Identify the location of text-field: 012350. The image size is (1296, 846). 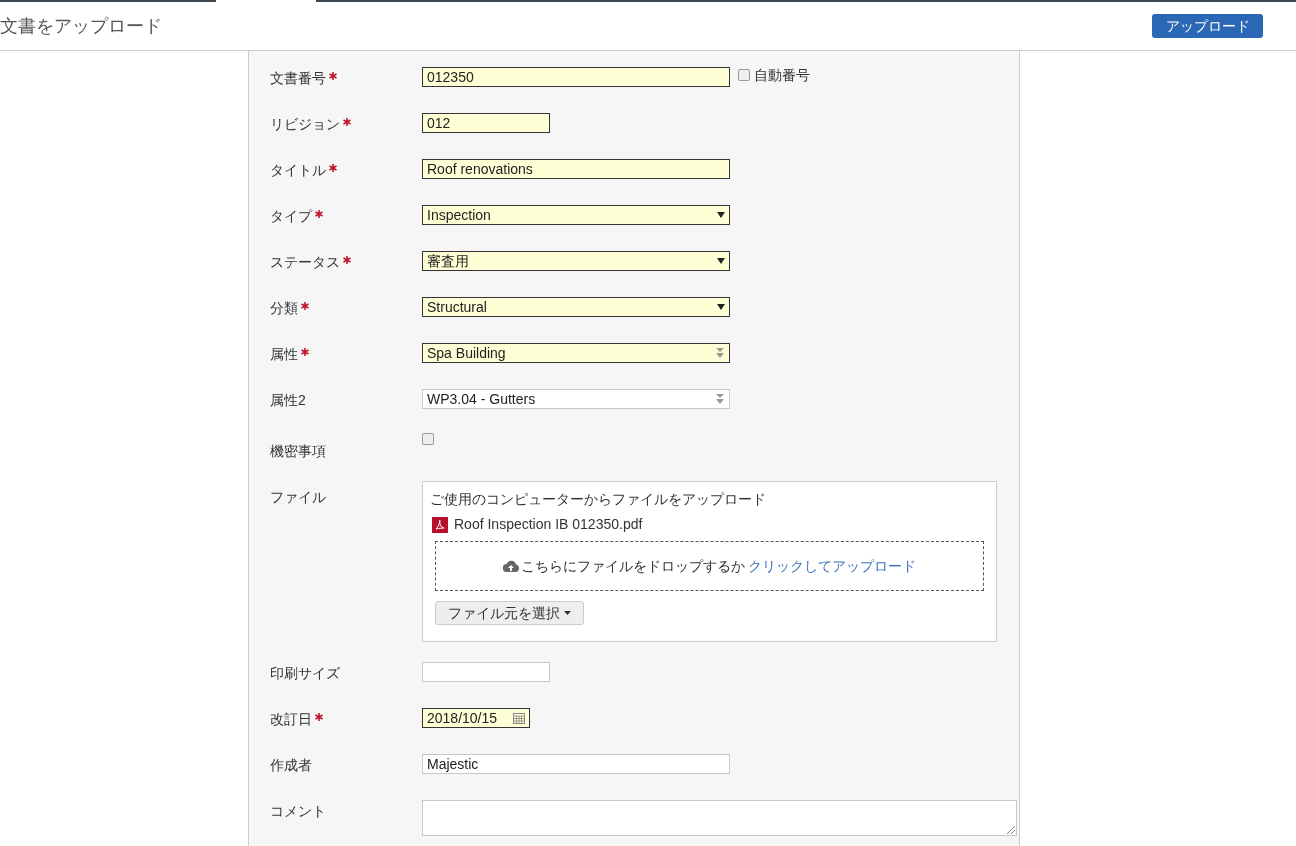
(576, 77).